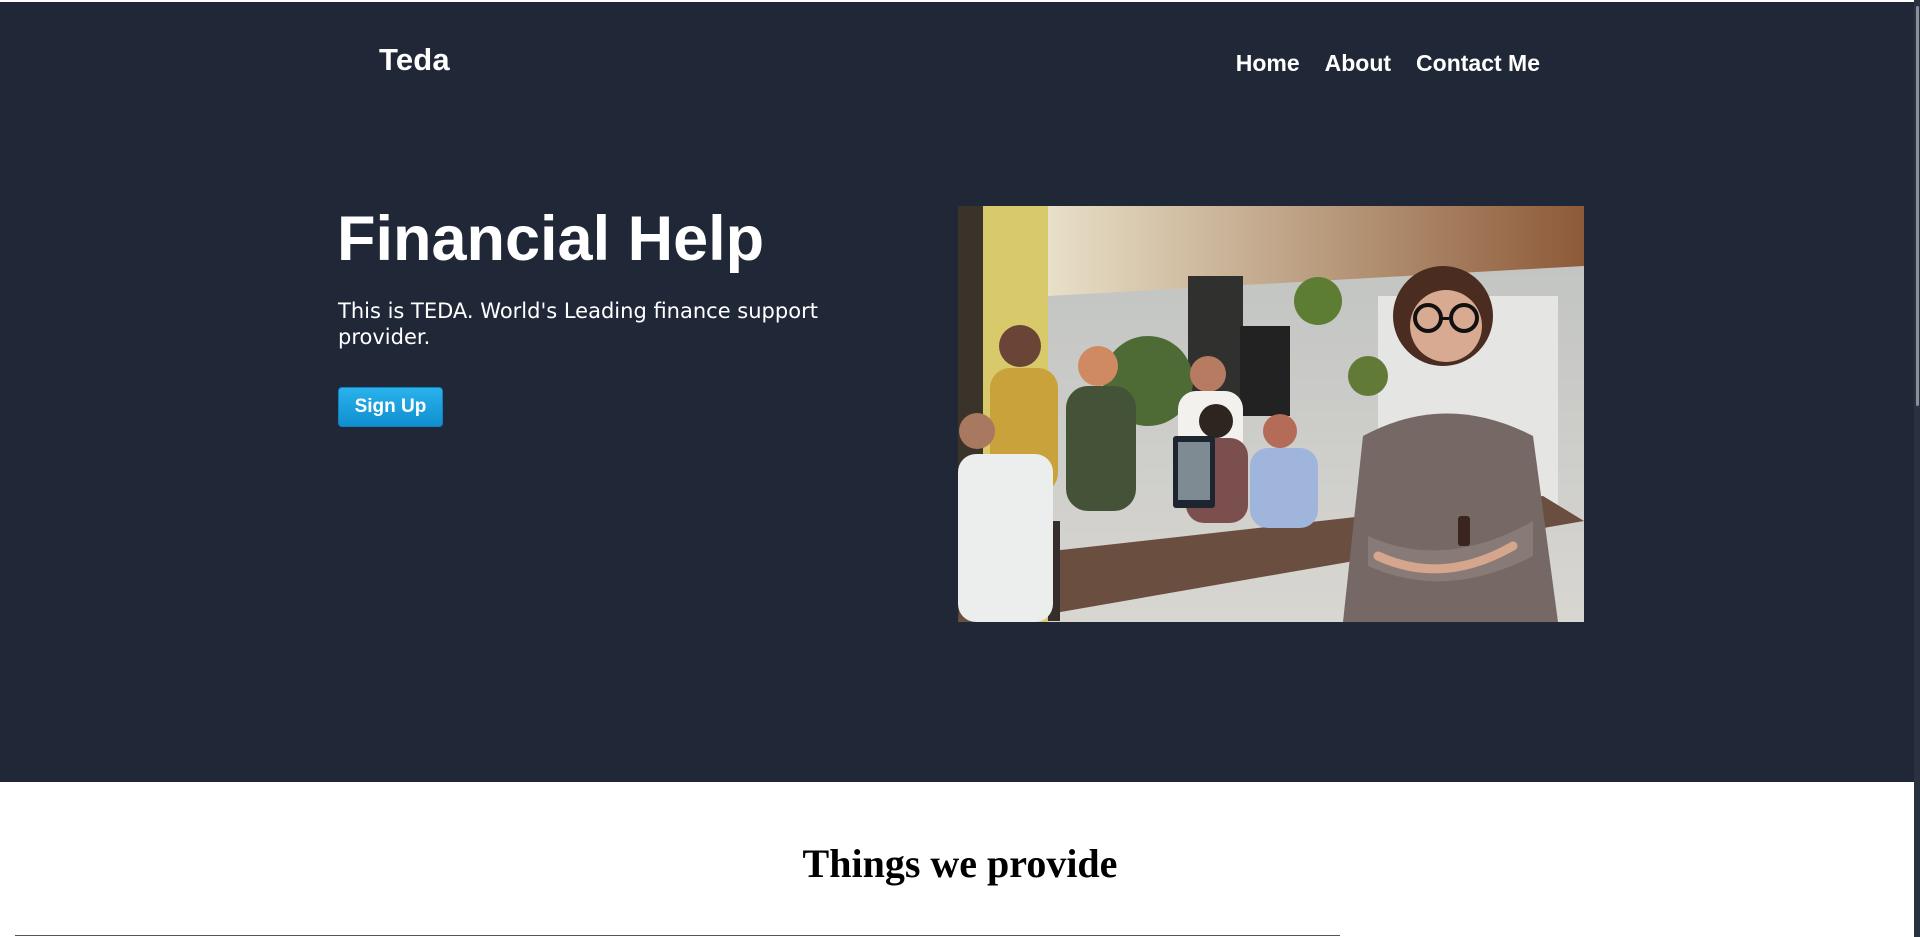 The width and height of the screenshot is (1920, 937). I want to click on team-office-image, so click(1271, 414).